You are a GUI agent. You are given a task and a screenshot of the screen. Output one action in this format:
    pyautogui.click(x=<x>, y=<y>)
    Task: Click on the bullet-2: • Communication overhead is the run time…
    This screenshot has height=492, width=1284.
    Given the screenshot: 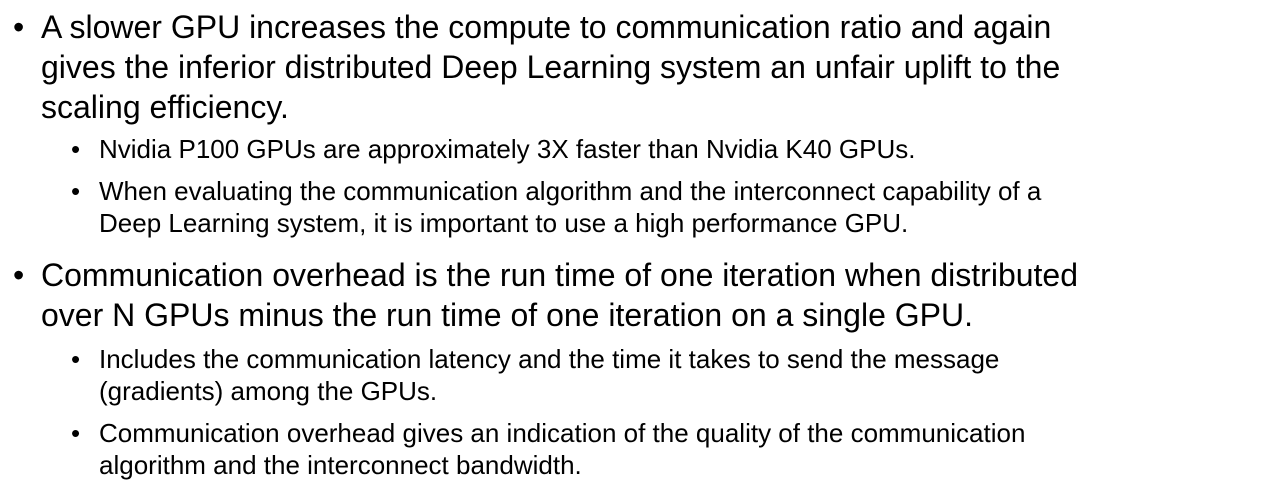 What is the action you would take?
    pyautogui.click(x=546, y=295)
    